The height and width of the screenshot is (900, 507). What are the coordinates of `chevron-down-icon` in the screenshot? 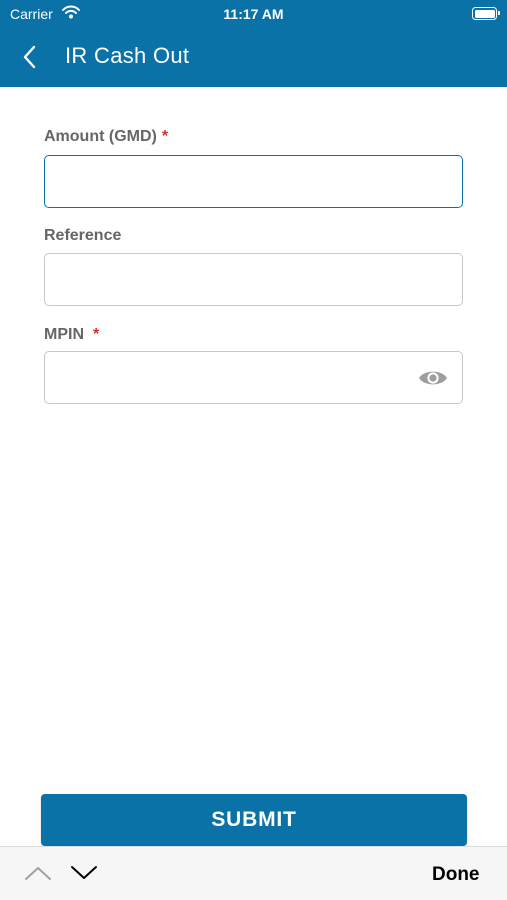 It's located at (84, 873).